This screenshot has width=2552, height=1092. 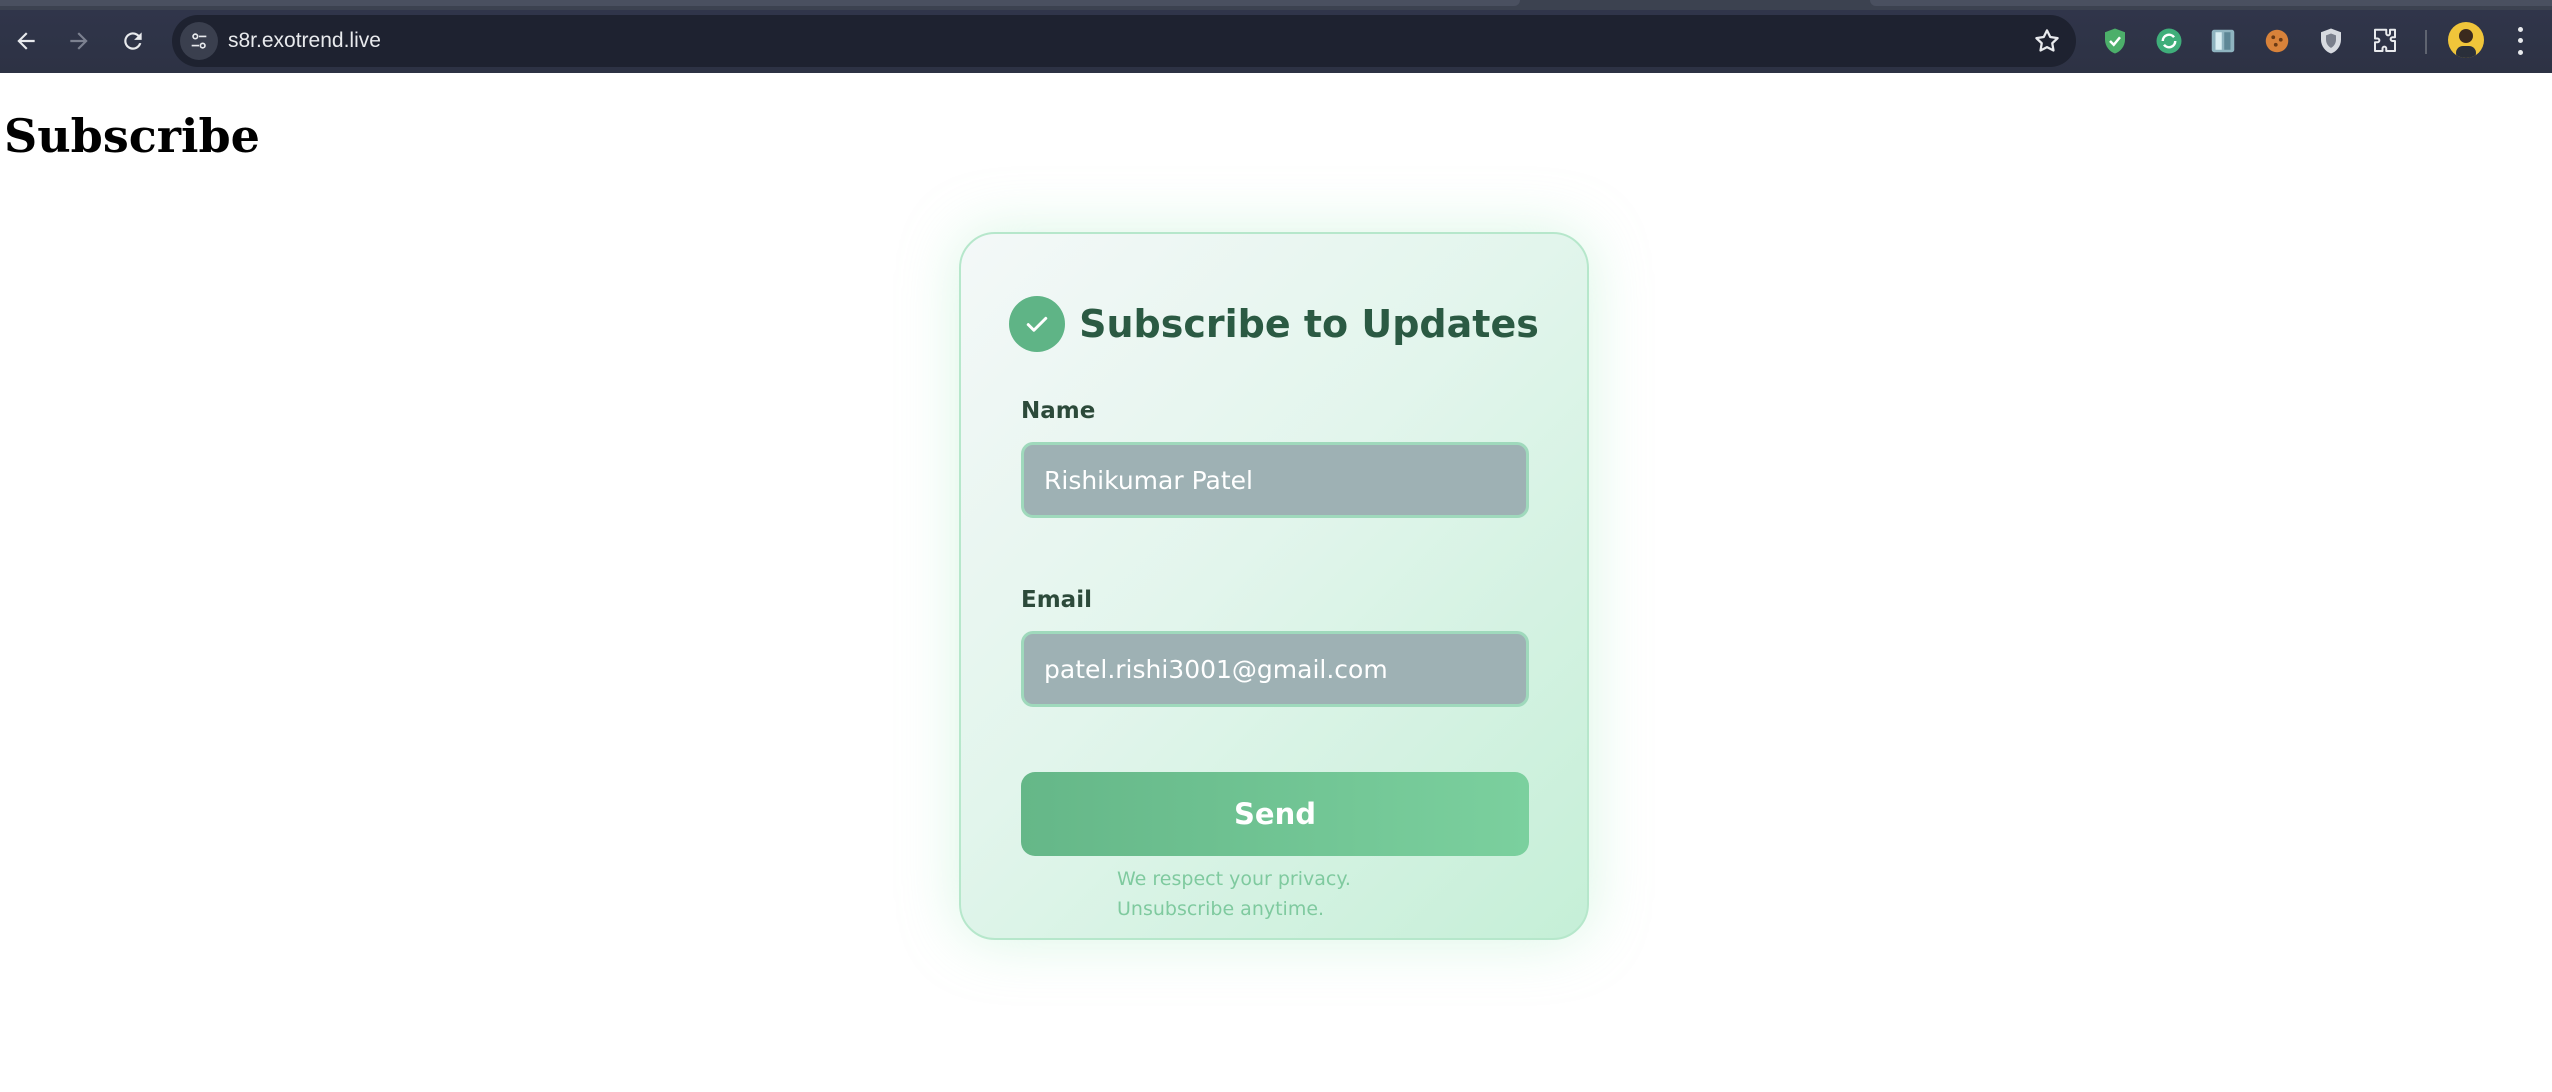 I want to click on book-extension-icon, so click(x=2223, y=41).